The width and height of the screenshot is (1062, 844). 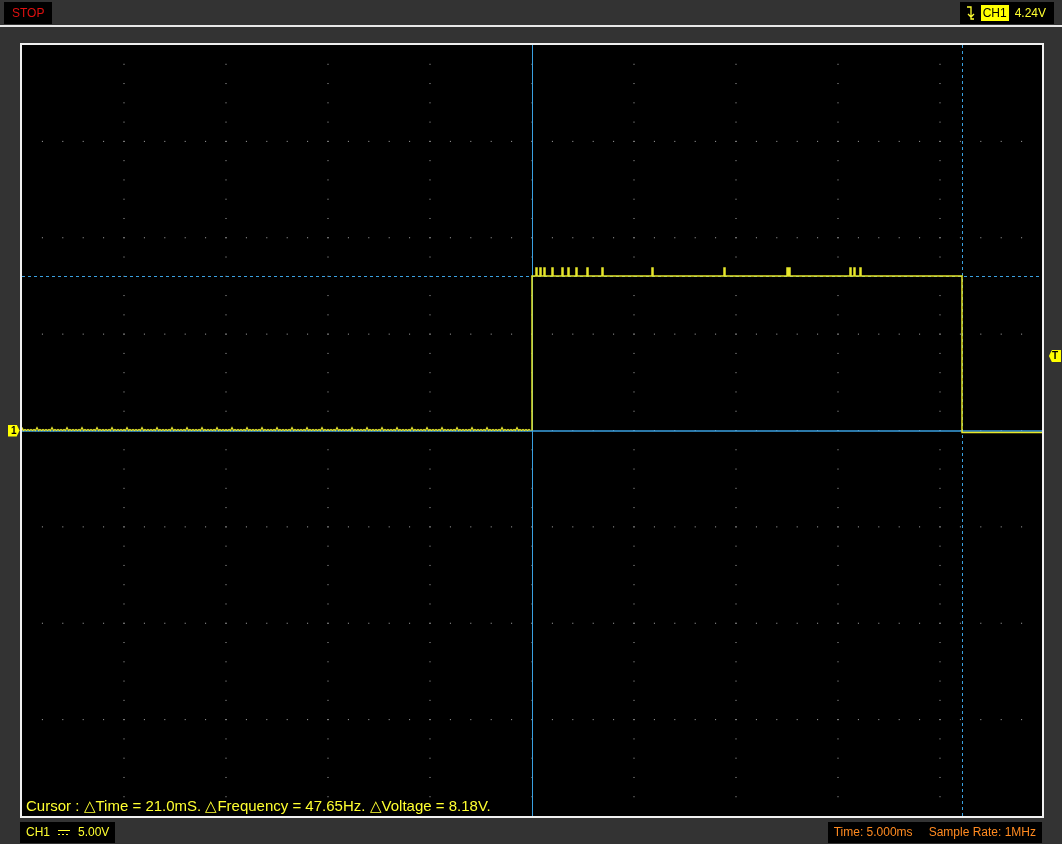 I want to click on run-status: STOP, so click(x=28, y=12).